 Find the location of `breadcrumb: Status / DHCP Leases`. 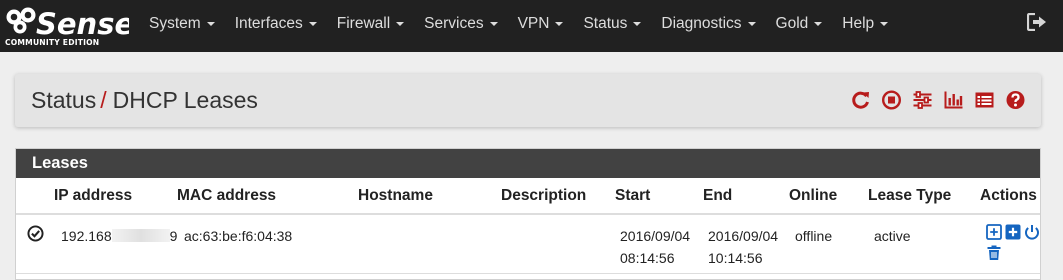

breadcrumb: Status / DHCP Leases is located at coordinates (144, 100).